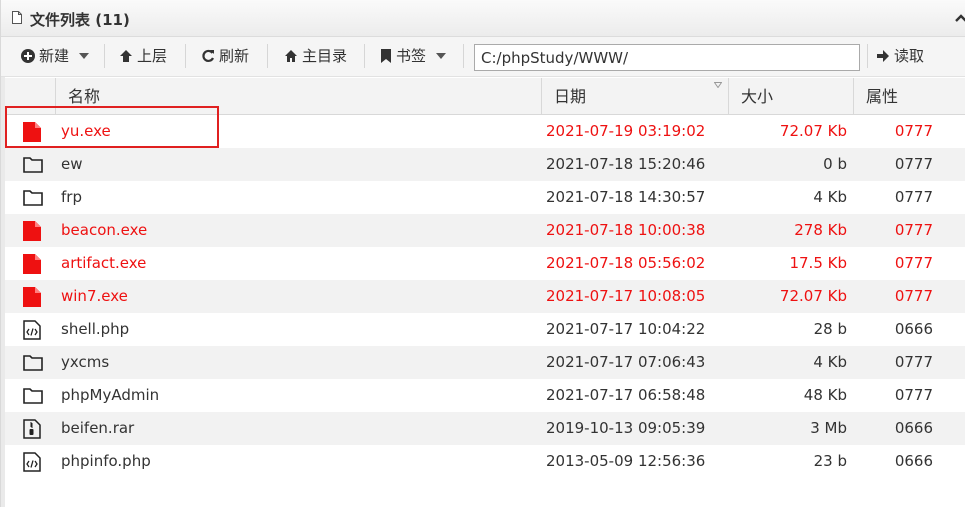 This screenshot has height=507, width=965. Describe the element at coordinates (959, 18) in the screenshot. I see `collapse-icon` at that location.